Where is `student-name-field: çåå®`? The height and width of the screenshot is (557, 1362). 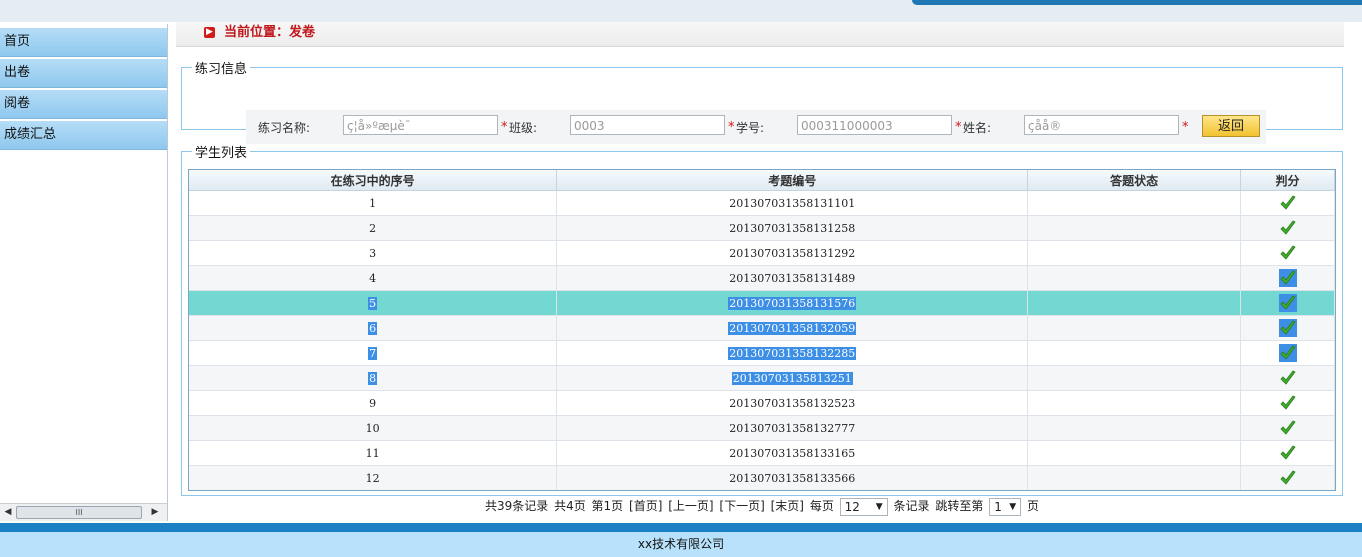 student-name-field: çåå® is located at coordinates (1101, 125).